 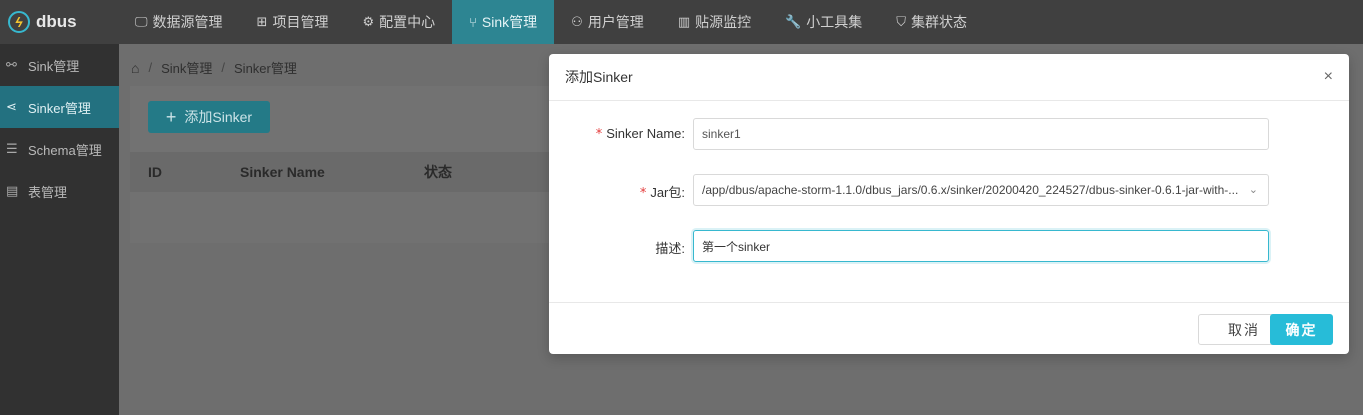 What do you see at coordinates (12, 148) in the screenshot?
I see `database-icon: ☰` at bounding box center [12, 148].